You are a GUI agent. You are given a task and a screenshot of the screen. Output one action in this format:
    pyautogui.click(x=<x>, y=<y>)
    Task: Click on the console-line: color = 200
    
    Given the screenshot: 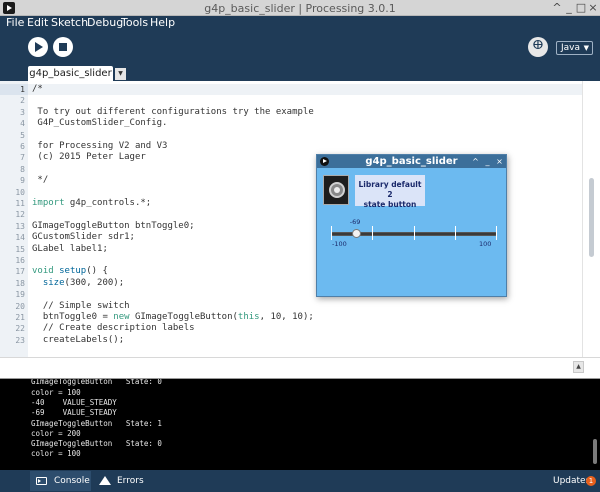 What is the action you would take?
    pyautogui.click(x=56, y=433)
    